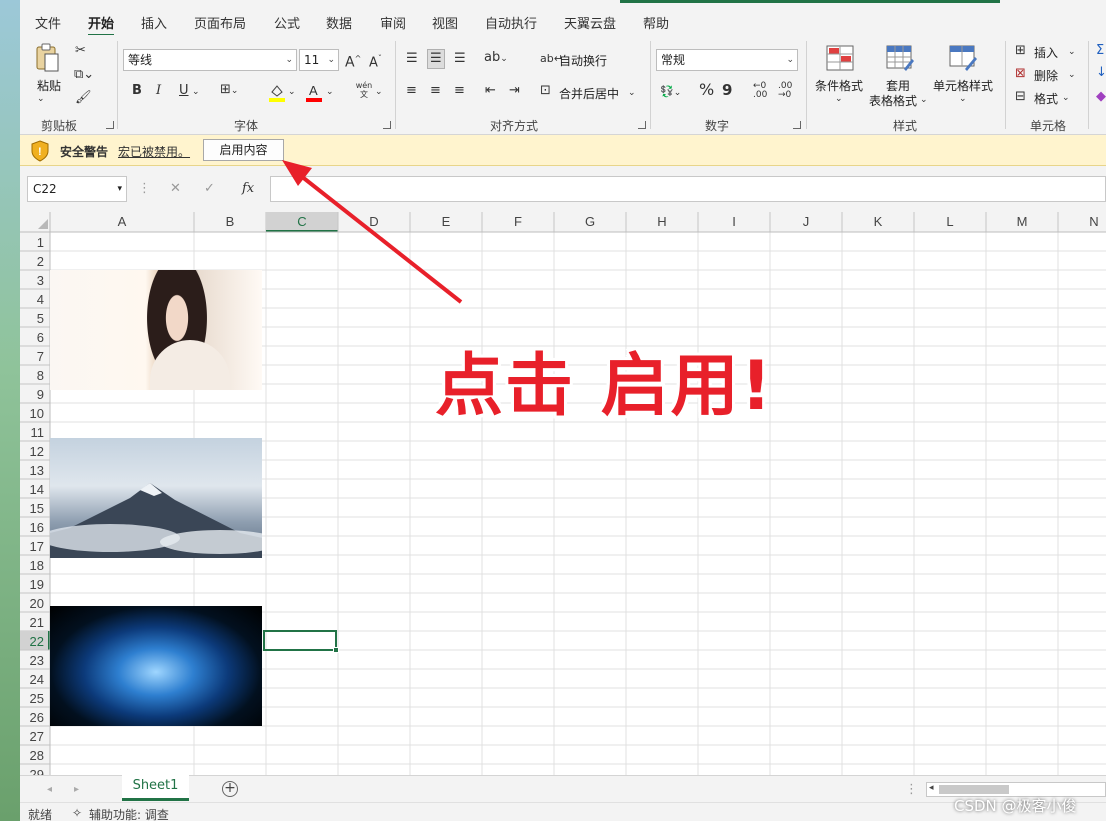  I want to click on paste-icon, so click(47, 58).